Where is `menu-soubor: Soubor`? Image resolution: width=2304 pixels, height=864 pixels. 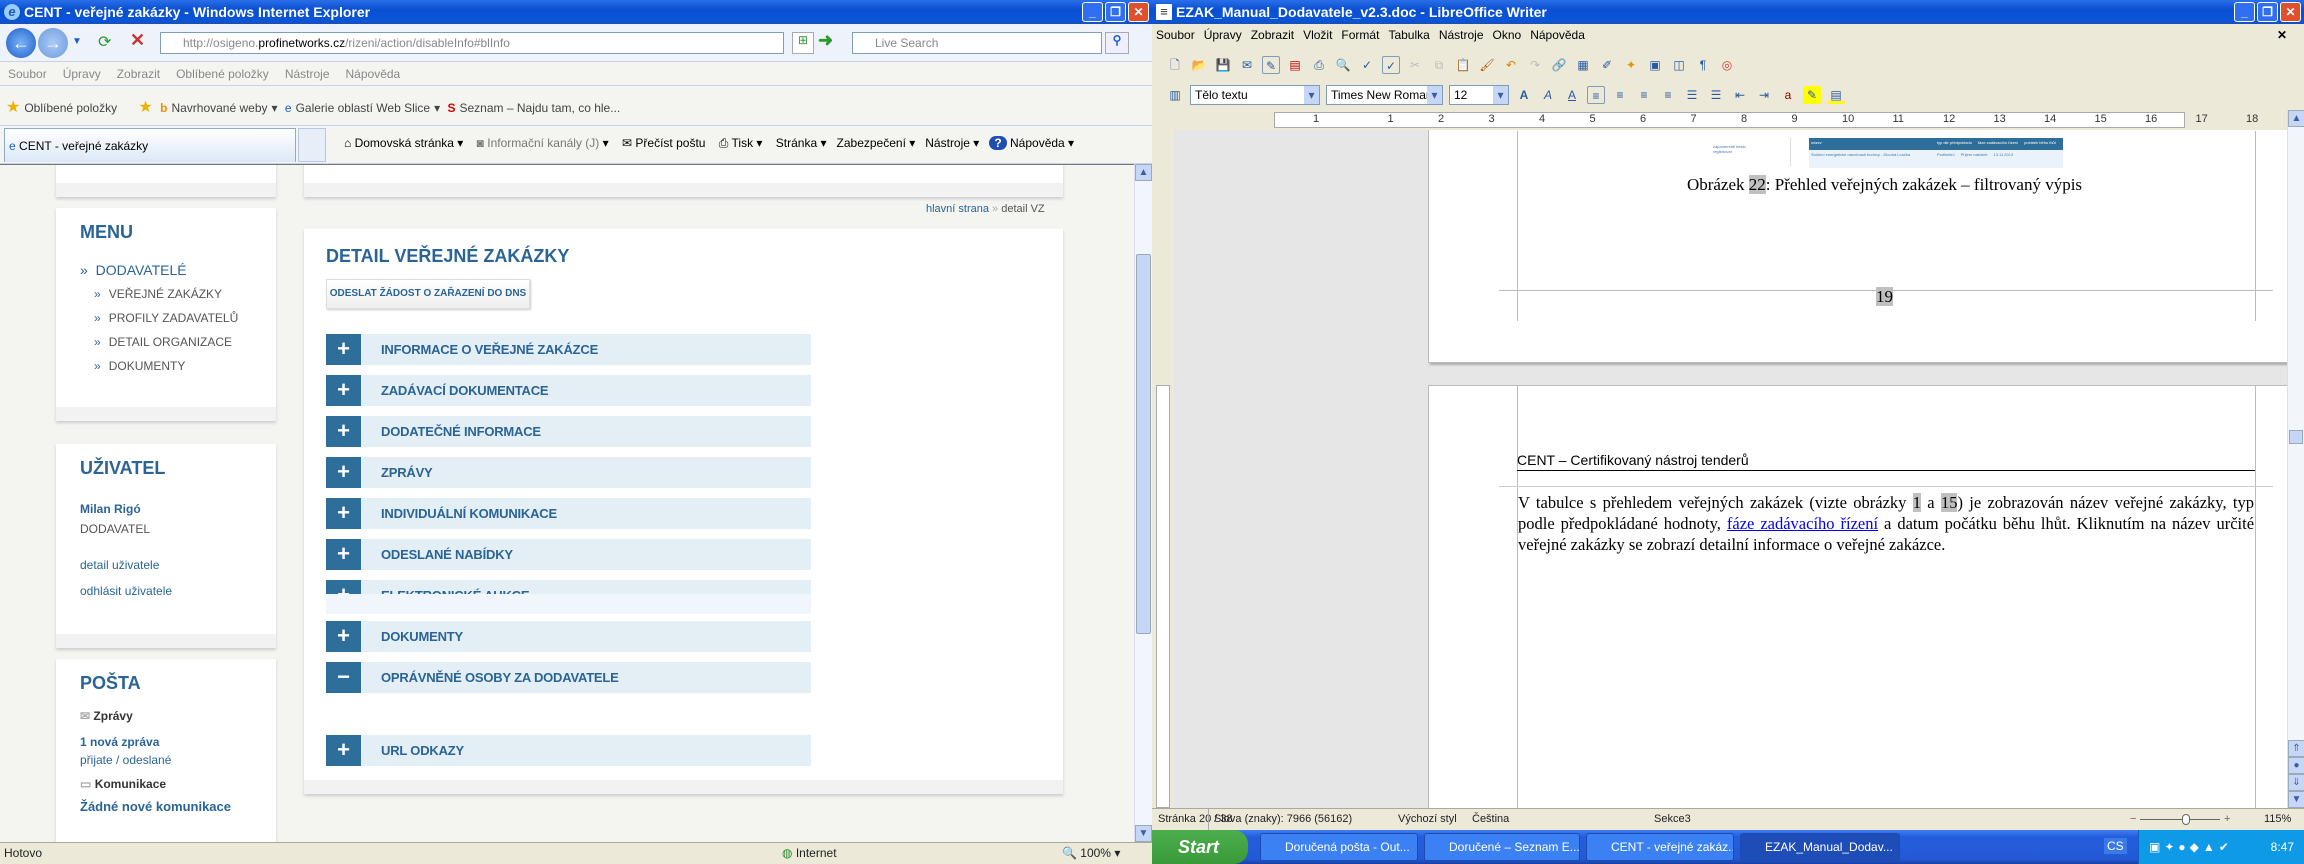 menu-soubor: Soubor is located at coordinates (1175, 35).